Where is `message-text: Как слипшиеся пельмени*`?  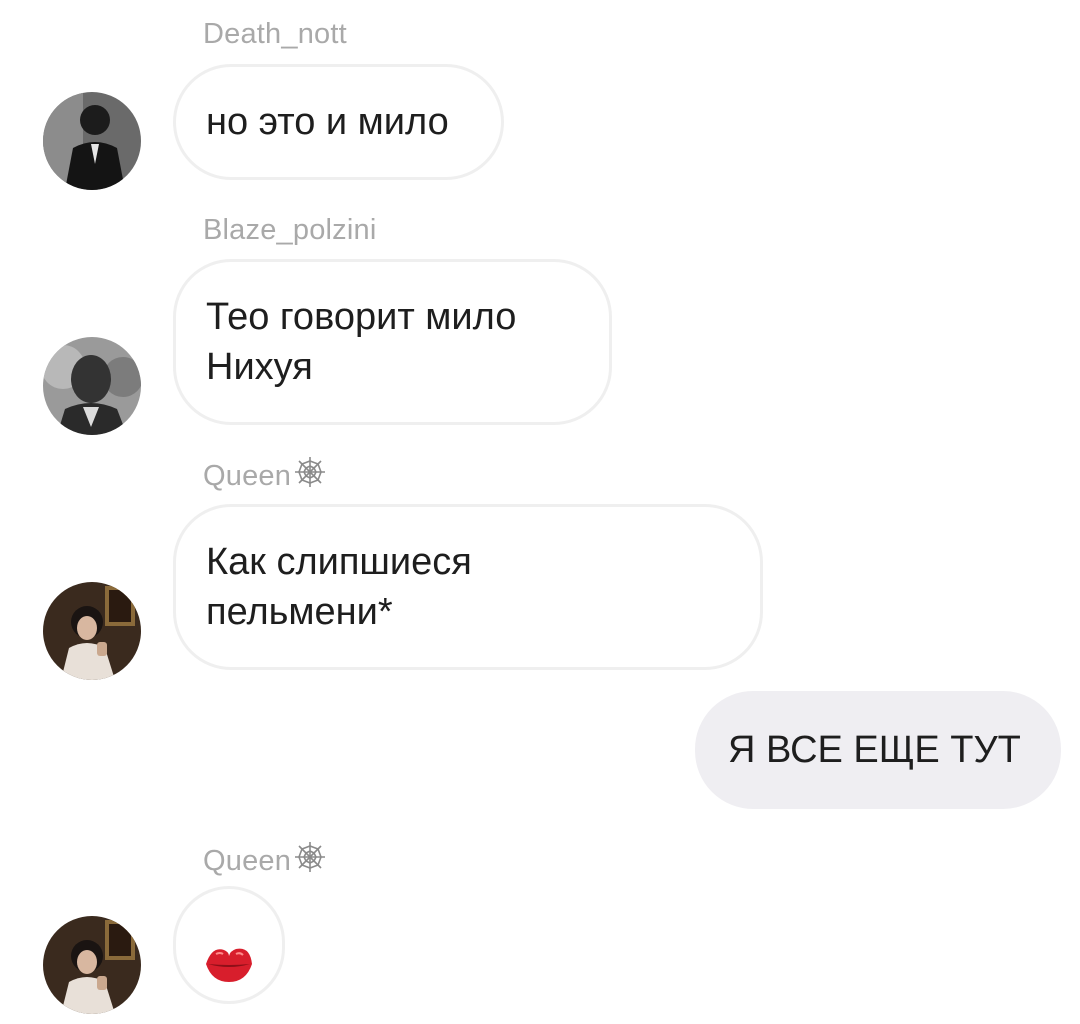 message-text: Как слипшиеся пельмени* is located at coordinates (339, 587).